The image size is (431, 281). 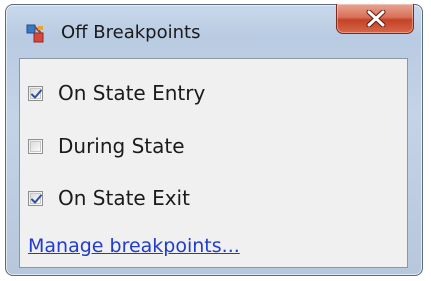 What do you see at coordinates (132, 93) in the screenshot?
I see `option-label: On State Entry` at bounding box center [132, 93].